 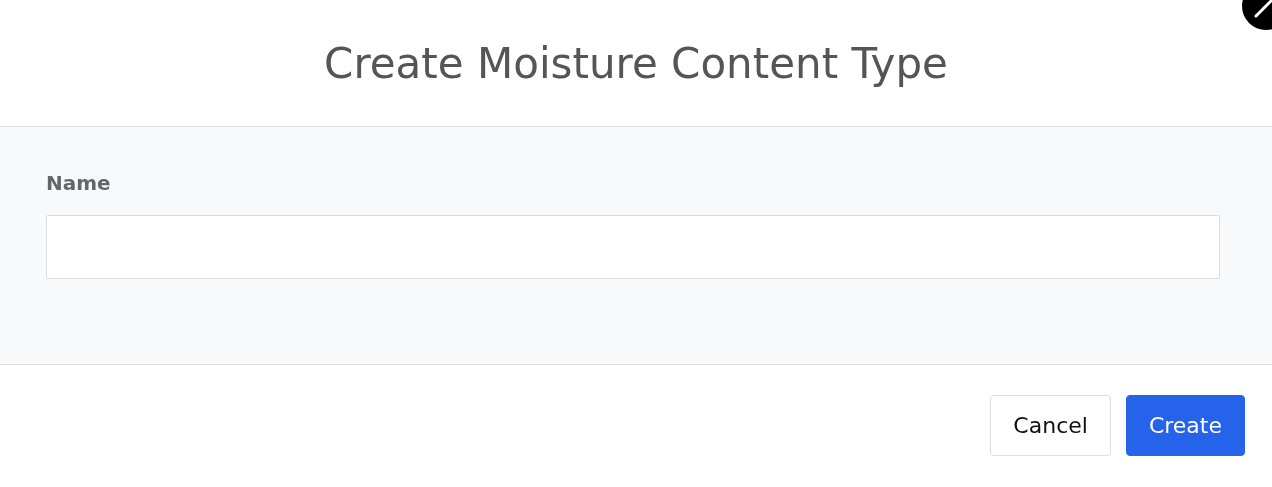 What do you see at coordinates (1185, 425) in the screenshot?
I see `create-button: Create` at bounding box center [1185, 425].